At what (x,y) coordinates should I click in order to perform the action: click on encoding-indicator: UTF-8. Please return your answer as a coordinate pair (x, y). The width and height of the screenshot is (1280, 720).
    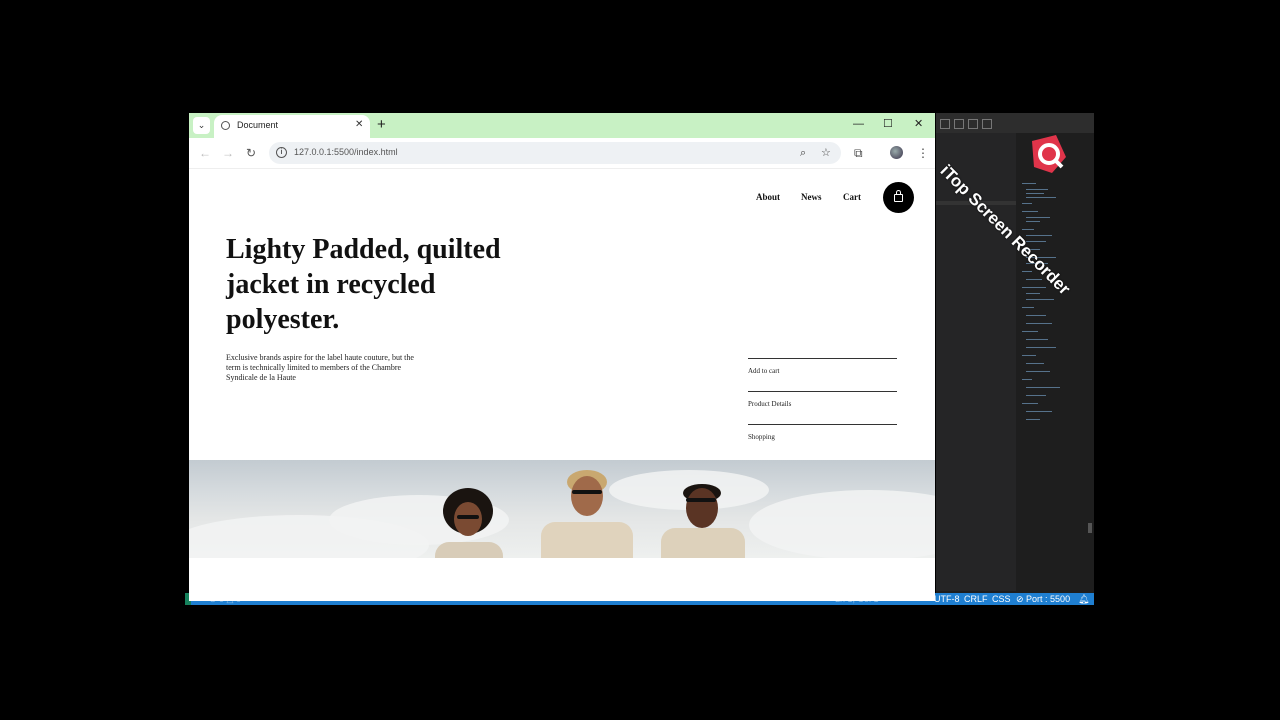
    Looking at the image, I should click on (947, 599).